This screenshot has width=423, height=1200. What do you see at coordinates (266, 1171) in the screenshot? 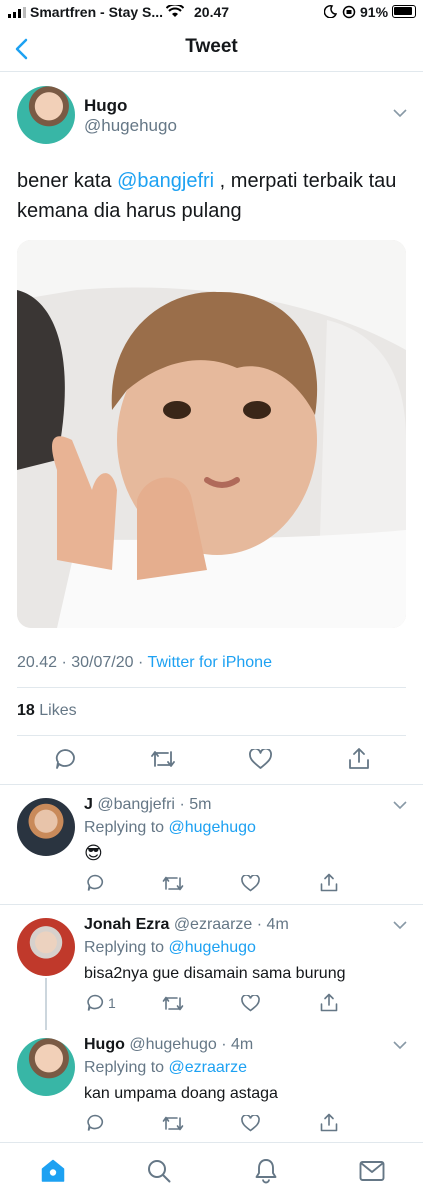
I see `bell-icon` at bounding box center [266, 1171].